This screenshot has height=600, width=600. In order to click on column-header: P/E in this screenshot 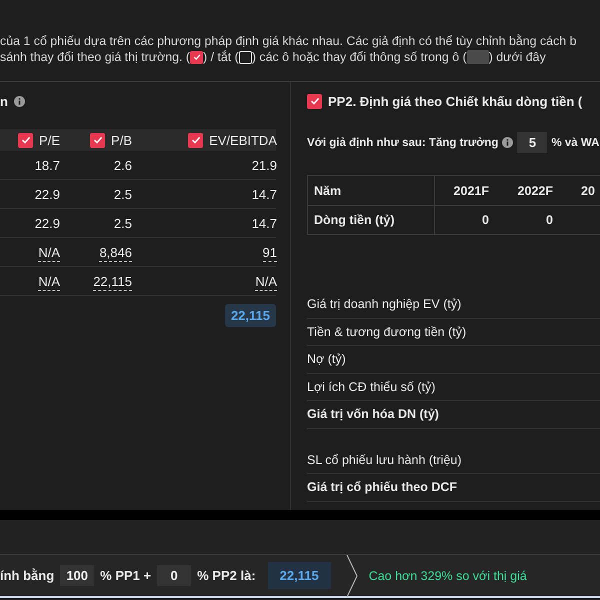, I will do `click(49, 140)`.